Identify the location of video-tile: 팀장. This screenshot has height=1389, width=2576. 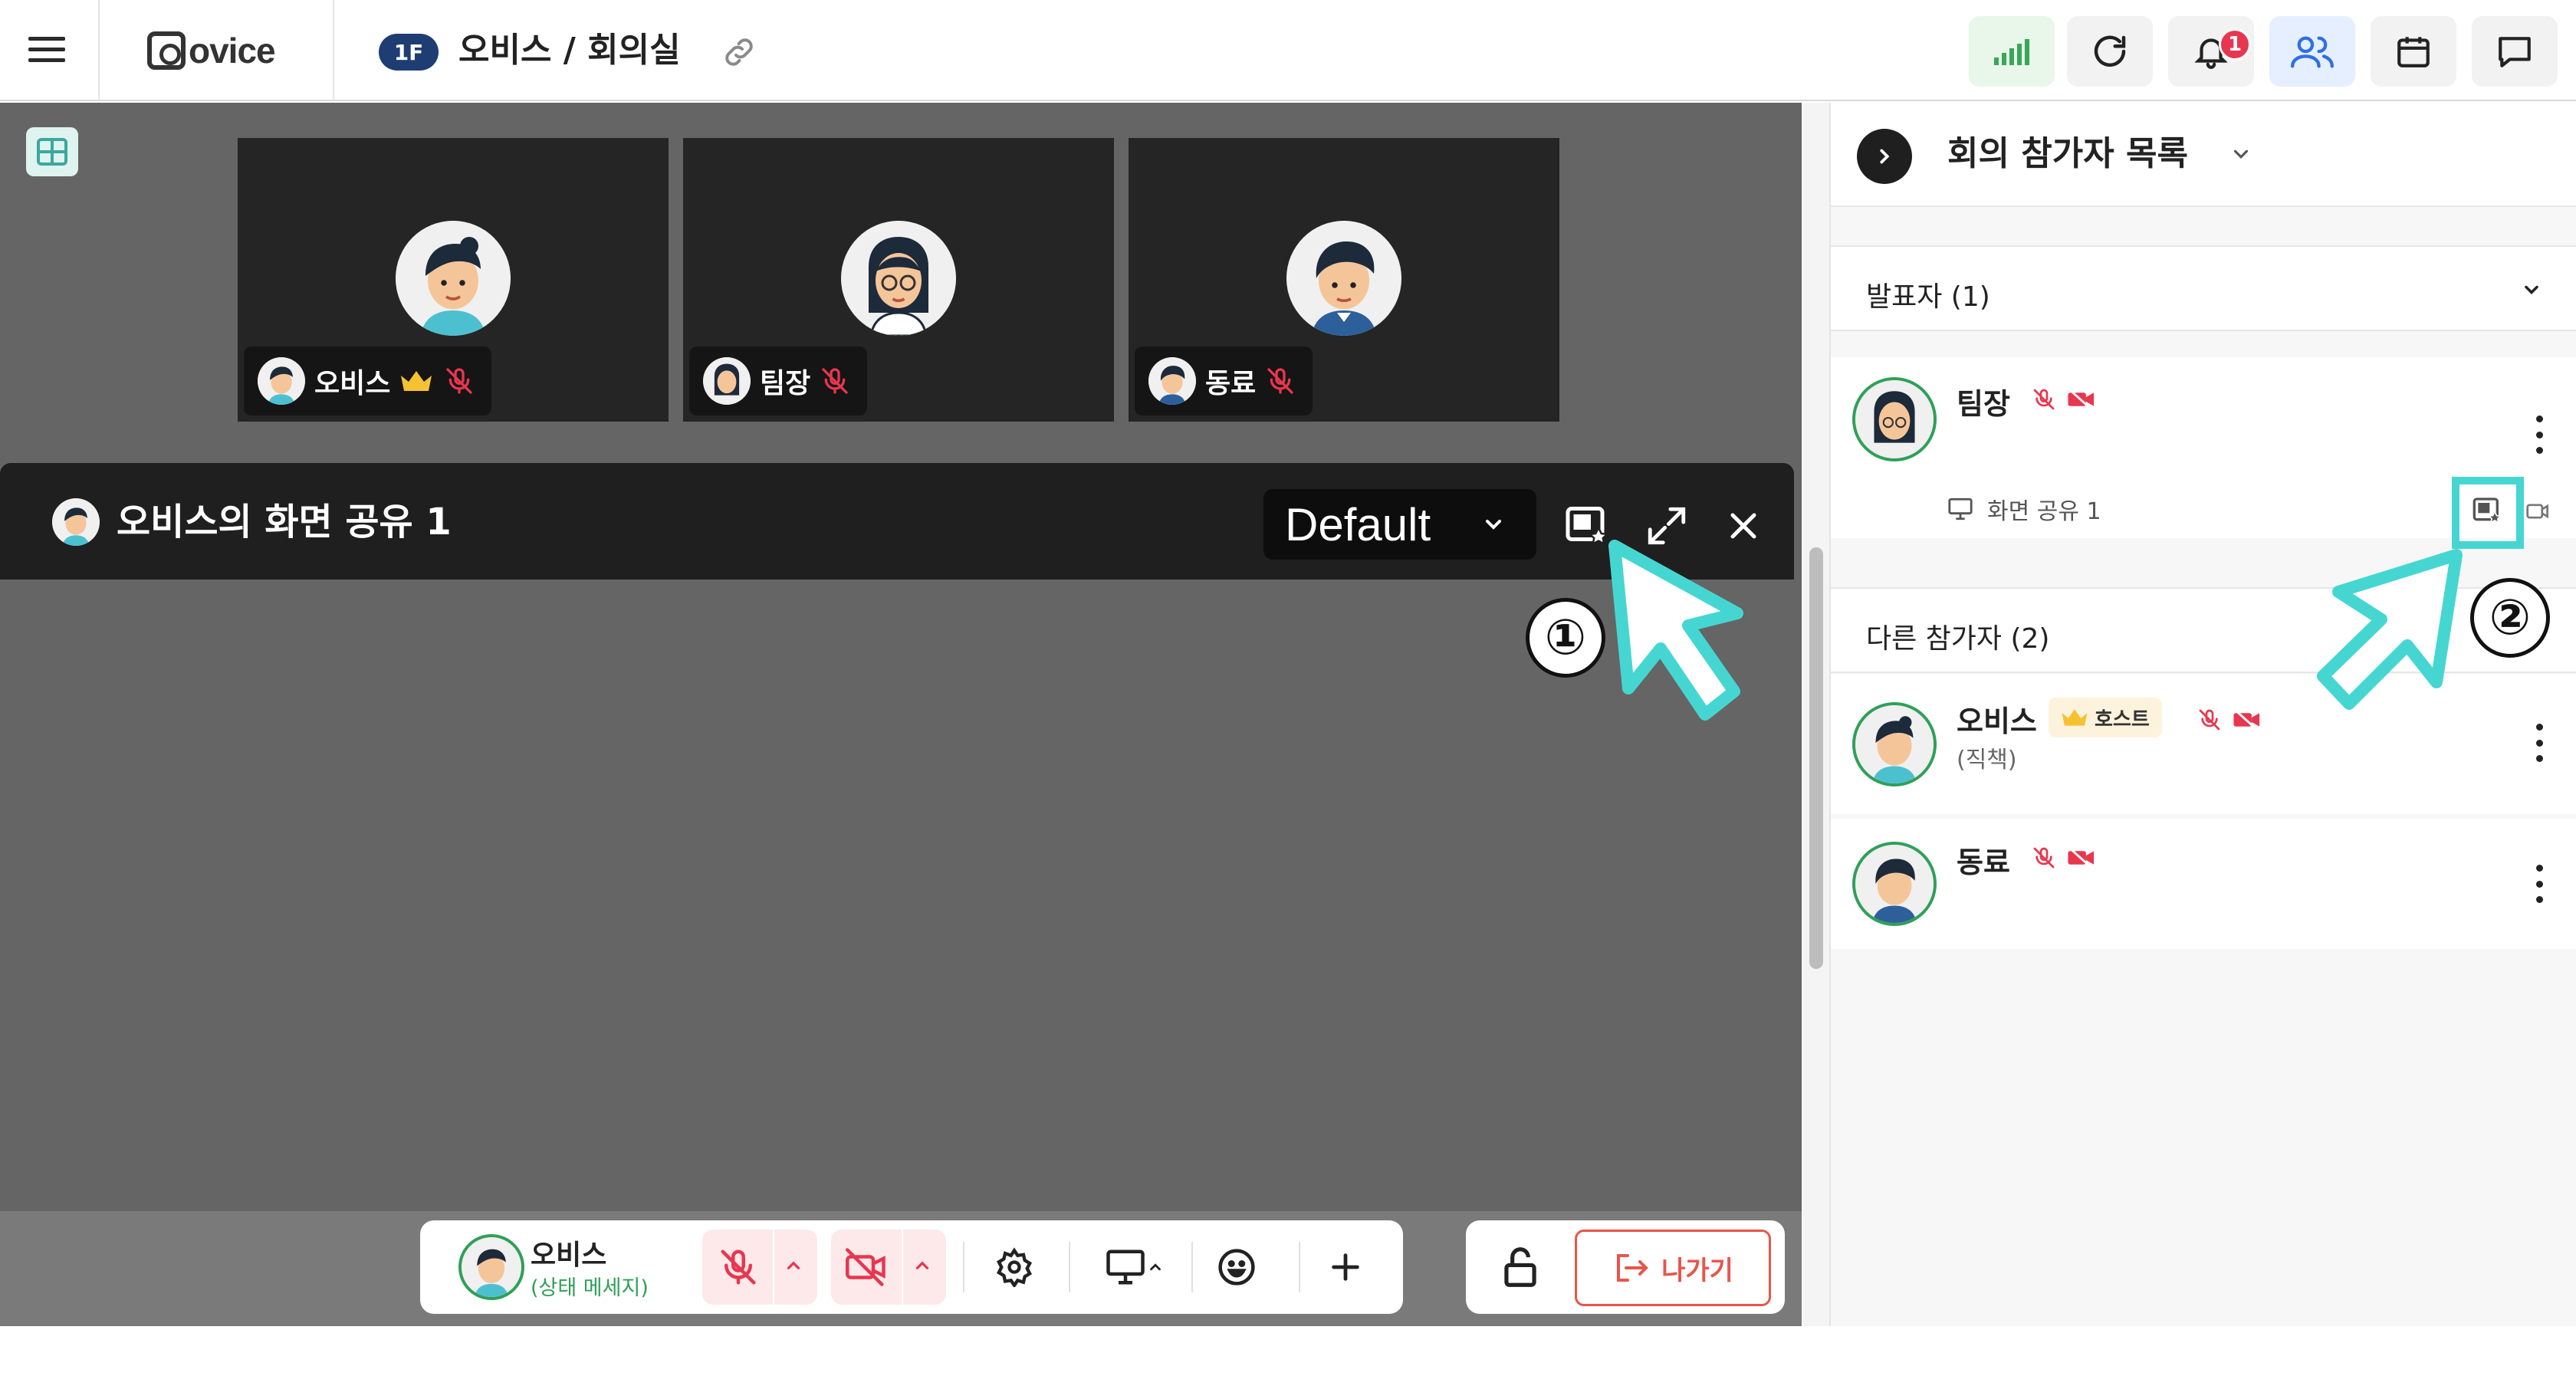
(899, 280).